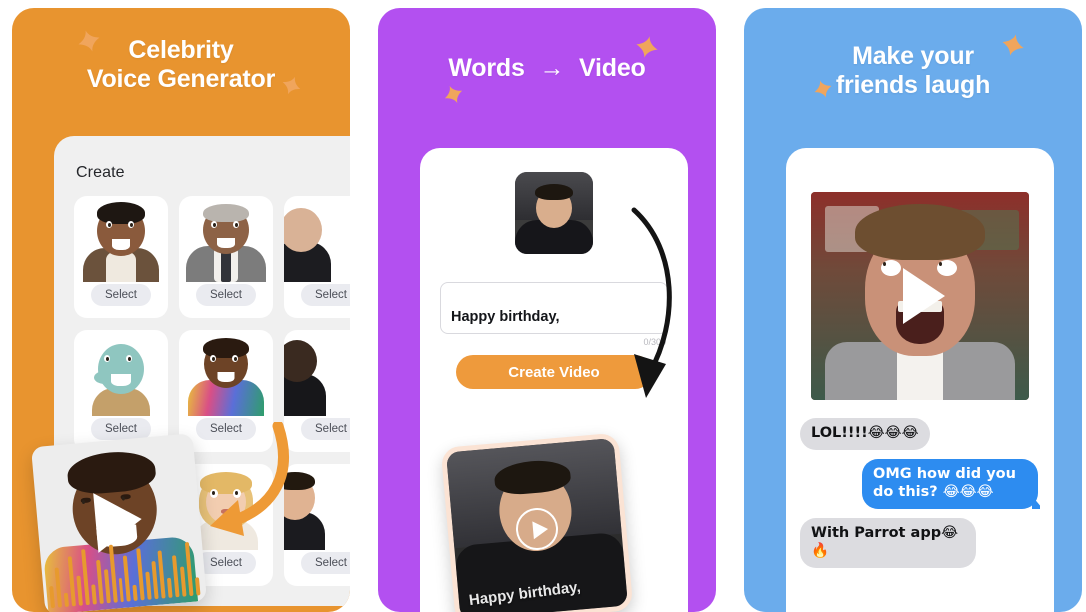 The height and width of the screenshot is (612, 1086). I want to click on create-section-label: Create, so click(100, 172).